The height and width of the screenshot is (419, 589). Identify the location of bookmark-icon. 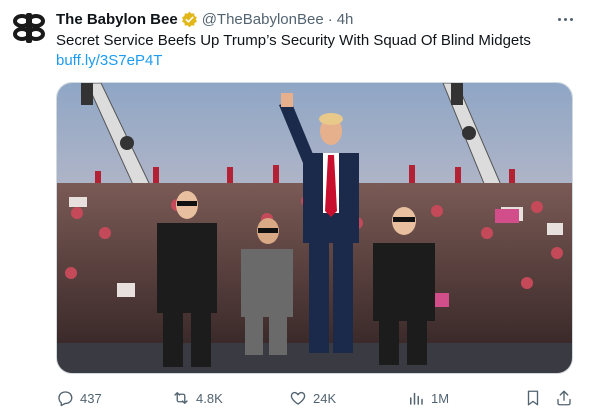
(533, 398).